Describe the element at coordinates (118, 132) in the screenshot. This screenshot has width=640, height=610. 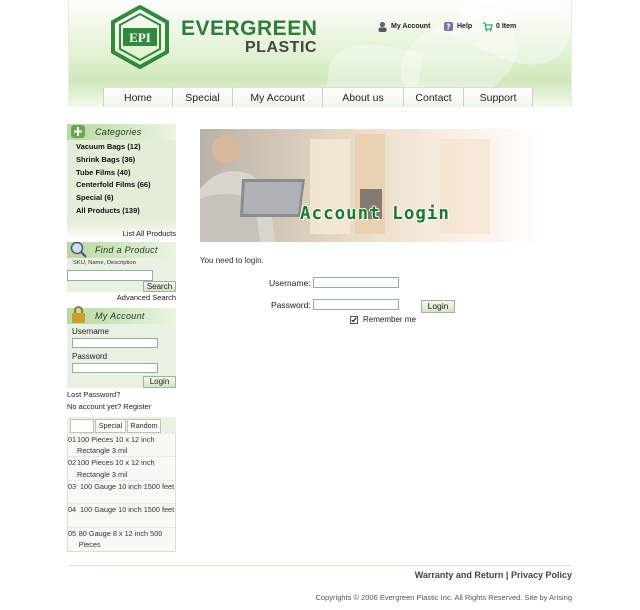
I see `categories-title: Categories` at that location.